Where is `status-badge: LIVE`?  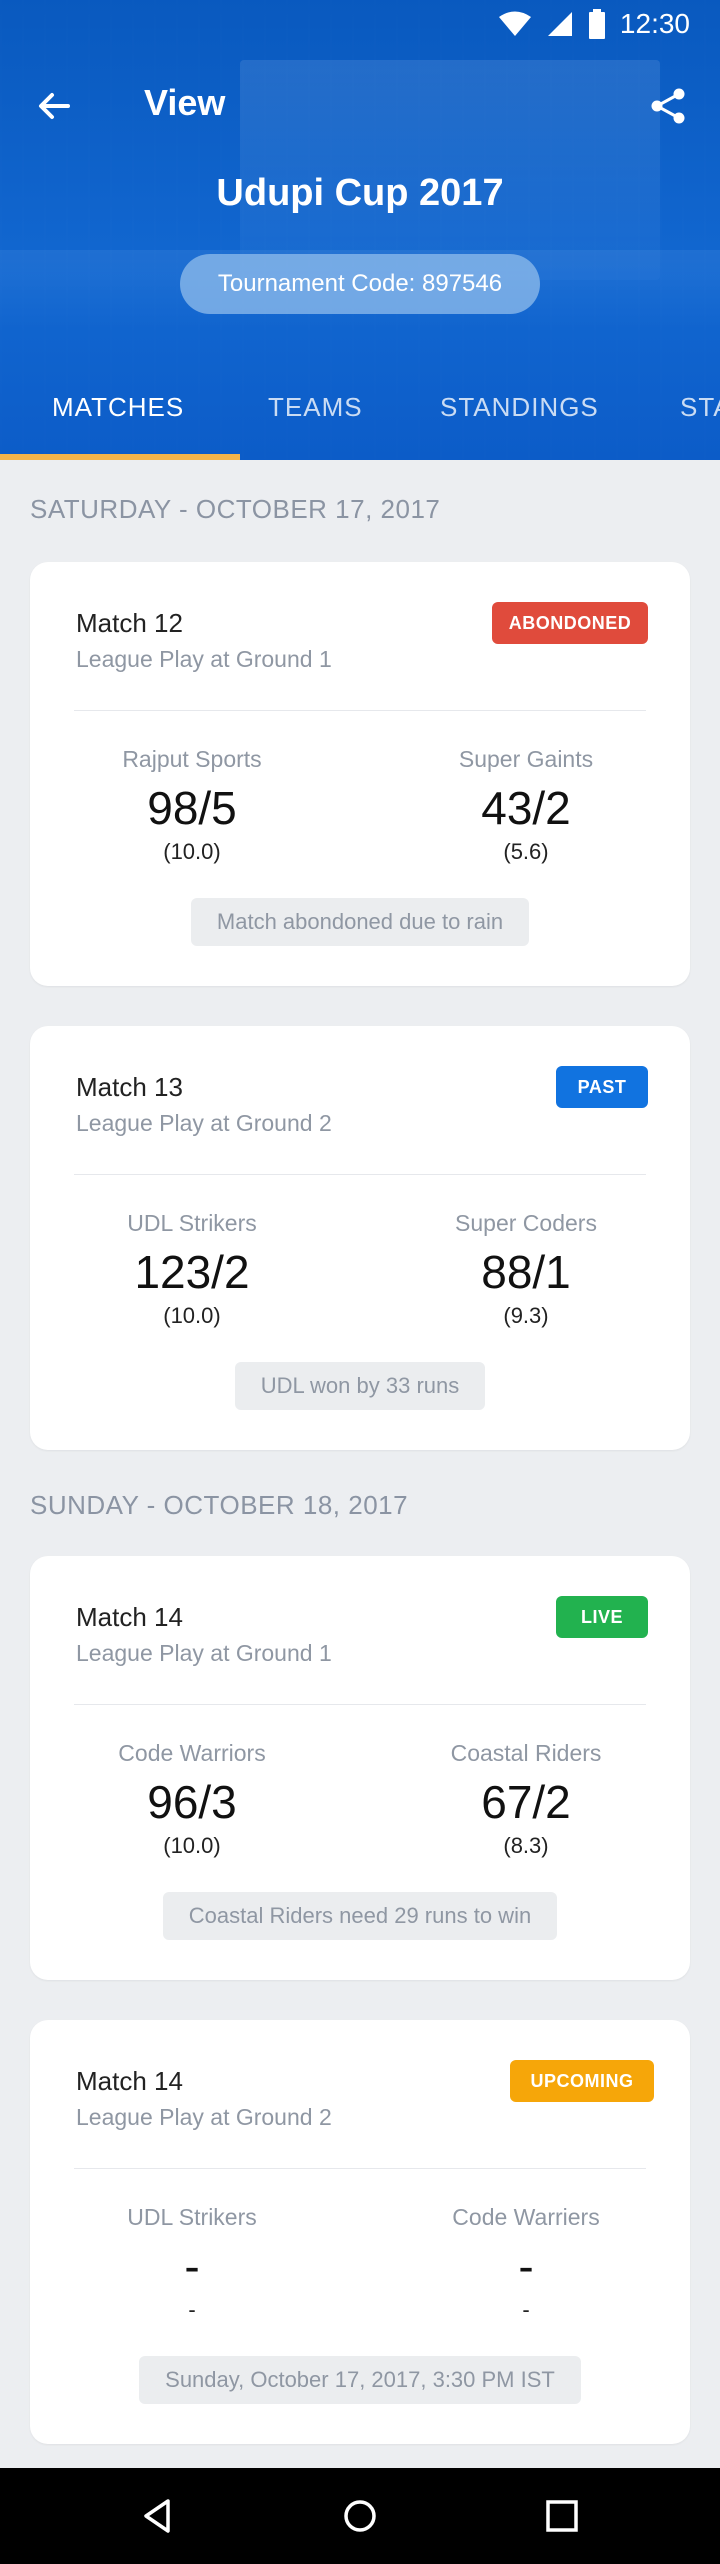
status-badge: LIVE is located at coordinates (602, 1617).